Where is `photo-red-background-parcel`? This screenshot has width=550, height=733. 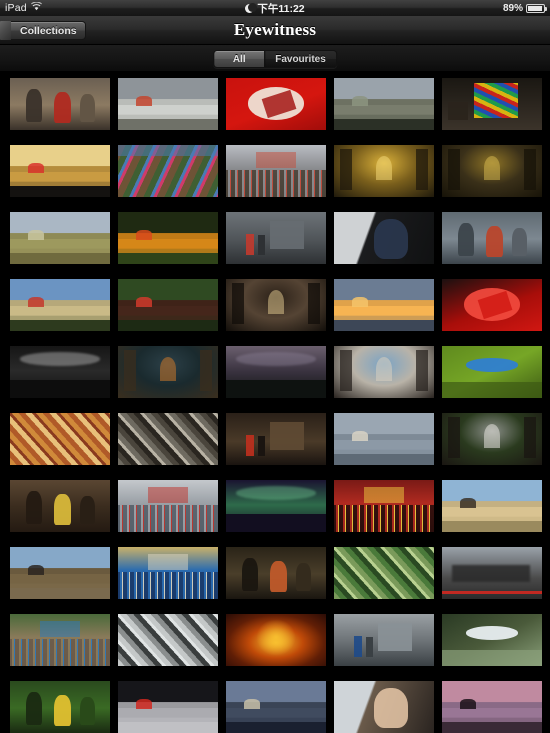
photo-red-background-parcel is located at coordinates (276, 104).